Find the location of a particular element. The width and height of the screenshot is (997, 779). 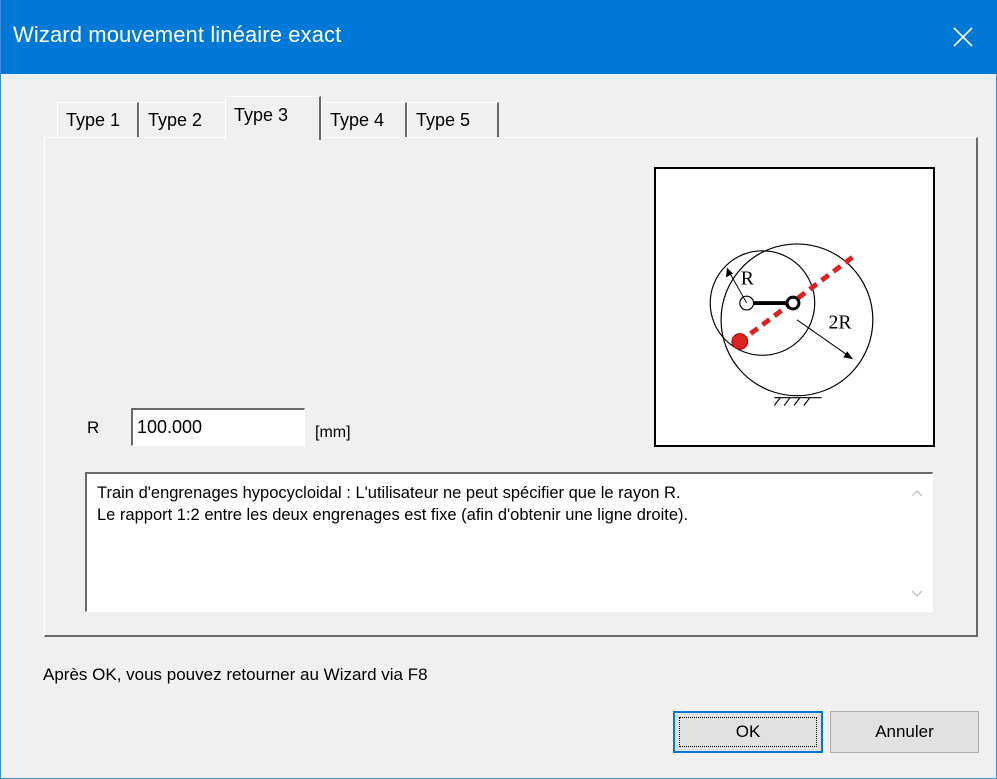

ok-button: OK is located at coordinates (748, 732).